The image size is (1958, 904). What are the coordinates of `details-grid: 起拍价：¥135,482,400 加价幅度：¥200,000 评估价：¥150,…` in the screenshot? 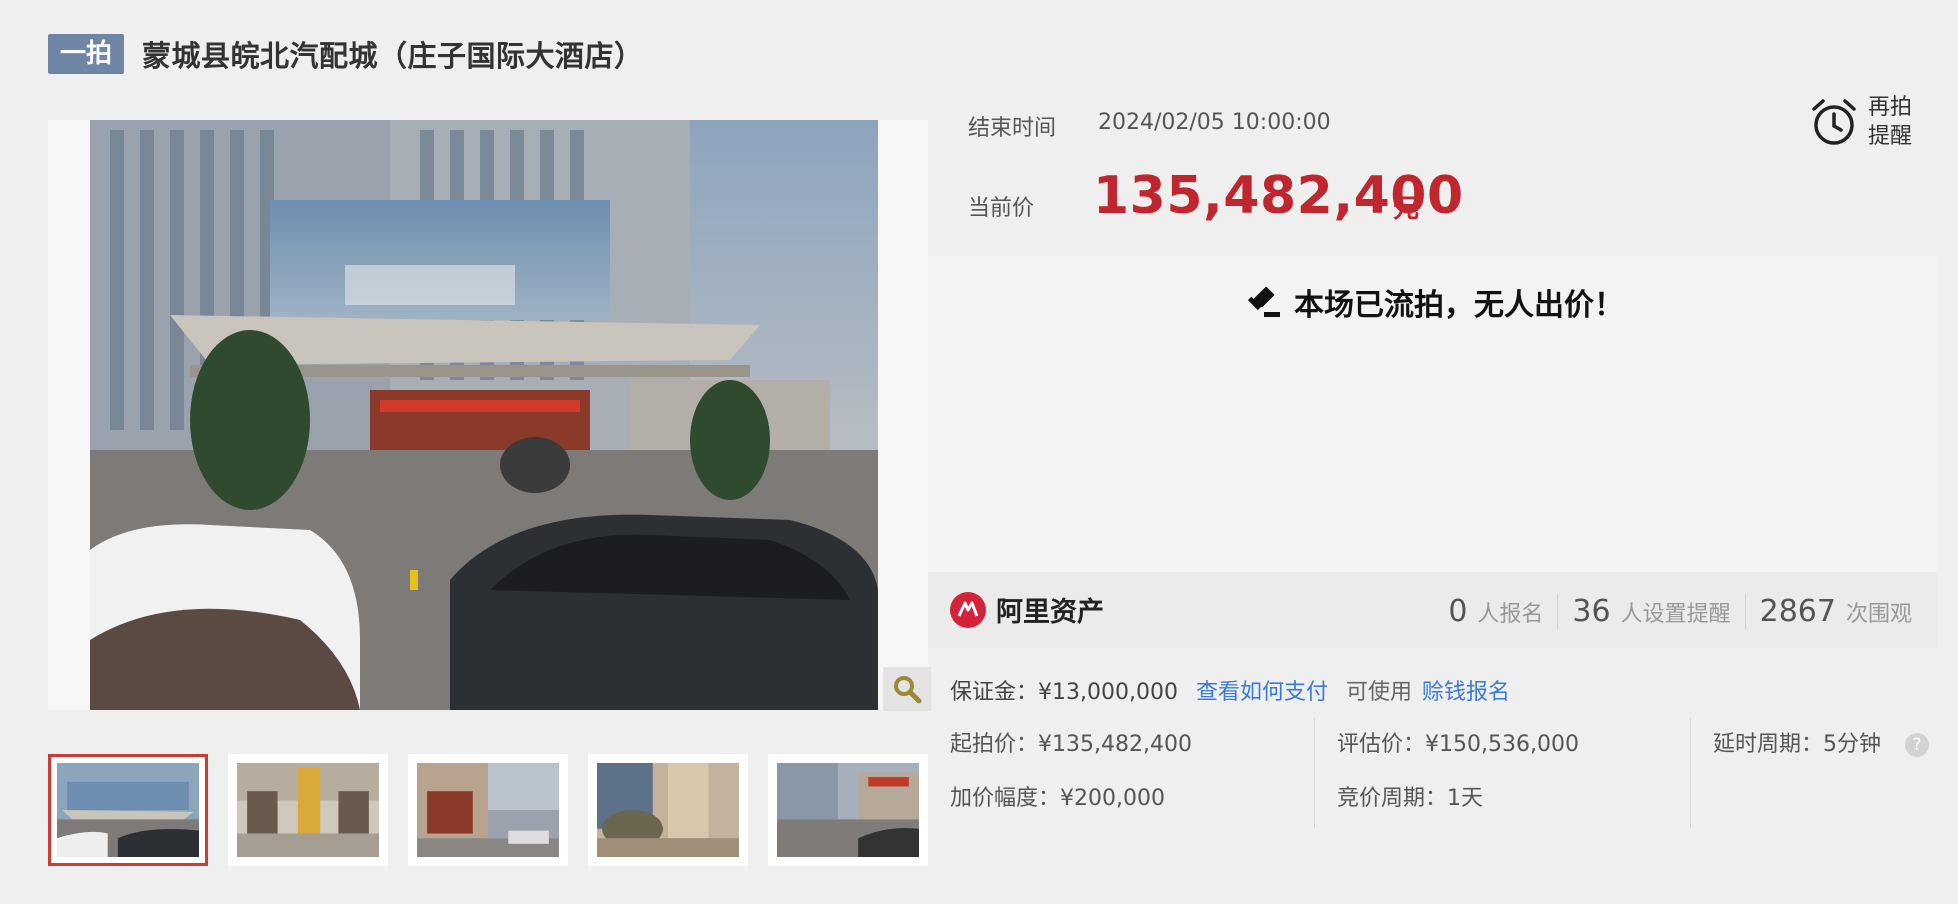 It's located at (1431, 773).